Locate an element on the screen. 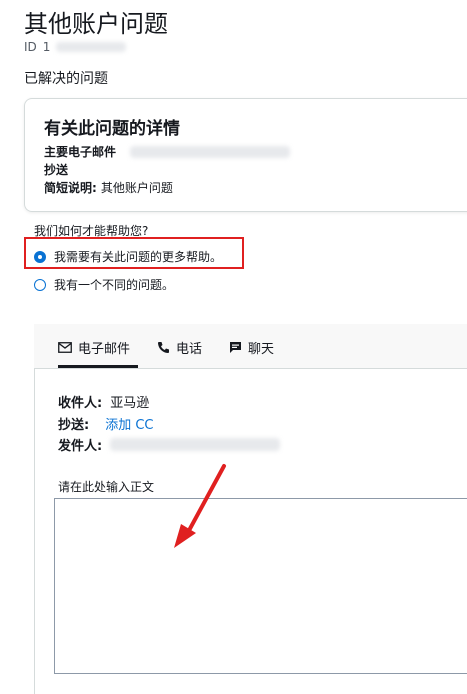  to-label: 收件人: is located at coordinates (80, 403).